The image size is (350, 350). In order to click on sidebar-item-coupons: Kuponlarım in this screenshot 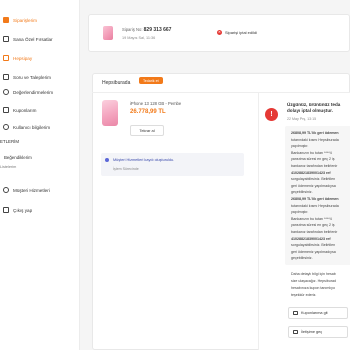, I will do `click(40, 110)`.